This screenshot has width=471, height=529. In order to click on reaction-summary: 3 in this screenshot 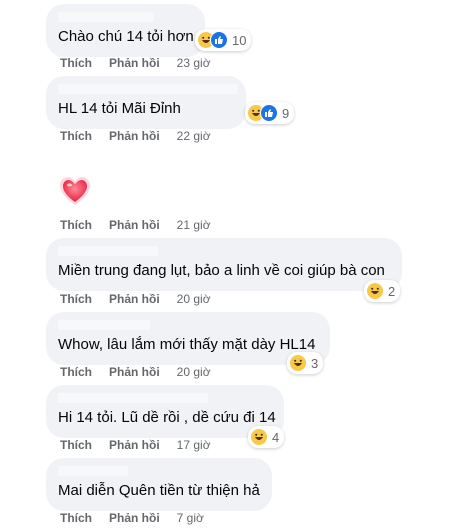, I will do `click(305, 363)`.